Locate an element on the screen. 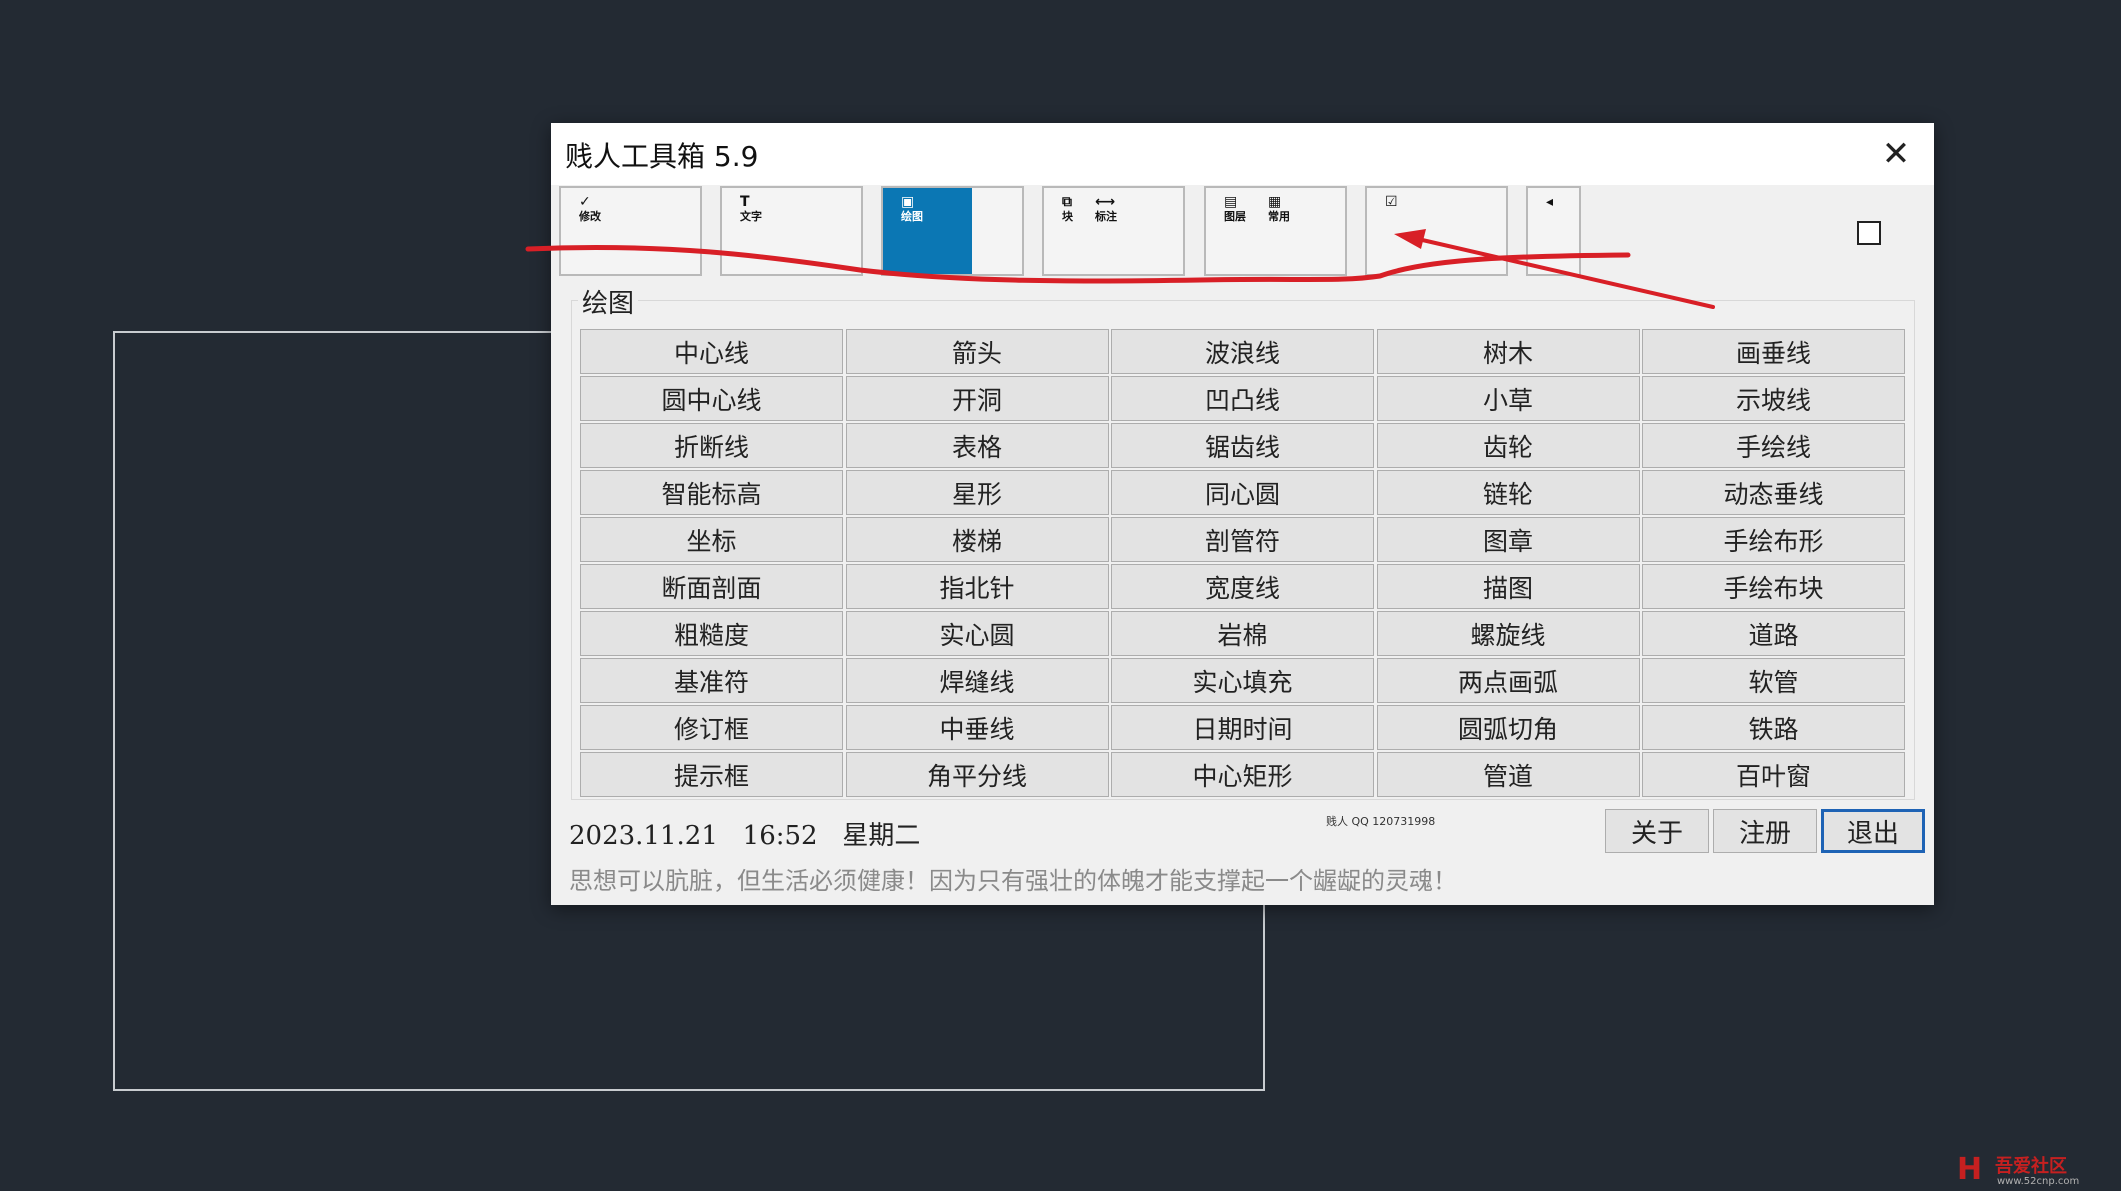 This screenshot has width=2121, height=1191. tab-glyph-icon: ▦ is located at coordinates (1275, 202).